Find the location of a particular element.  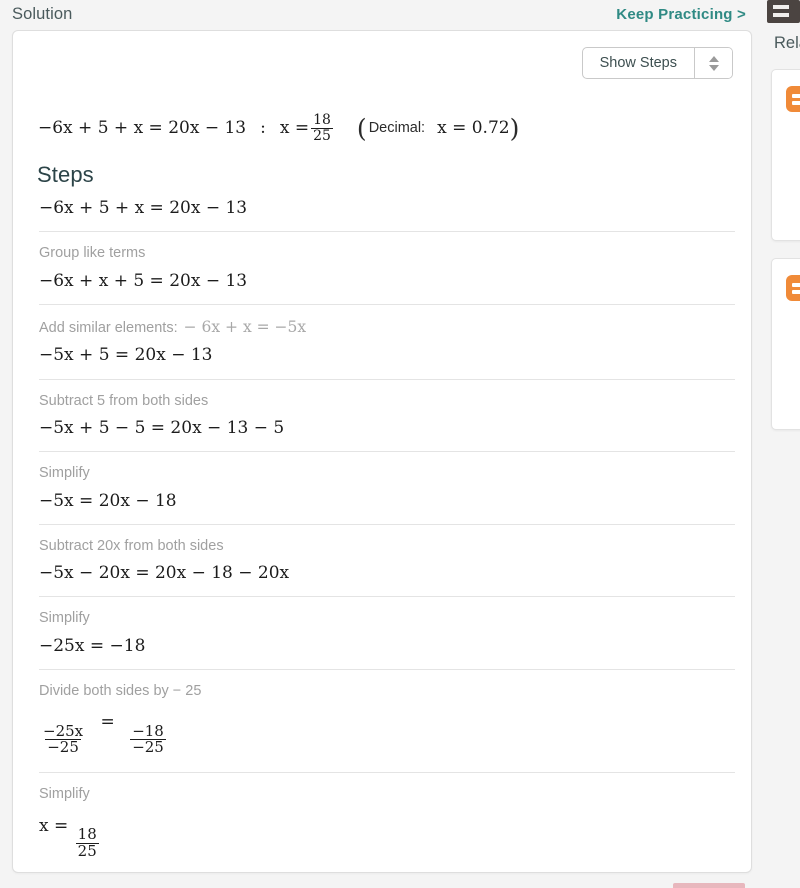

chevron-down-icon is located at coordinates (713, 67).